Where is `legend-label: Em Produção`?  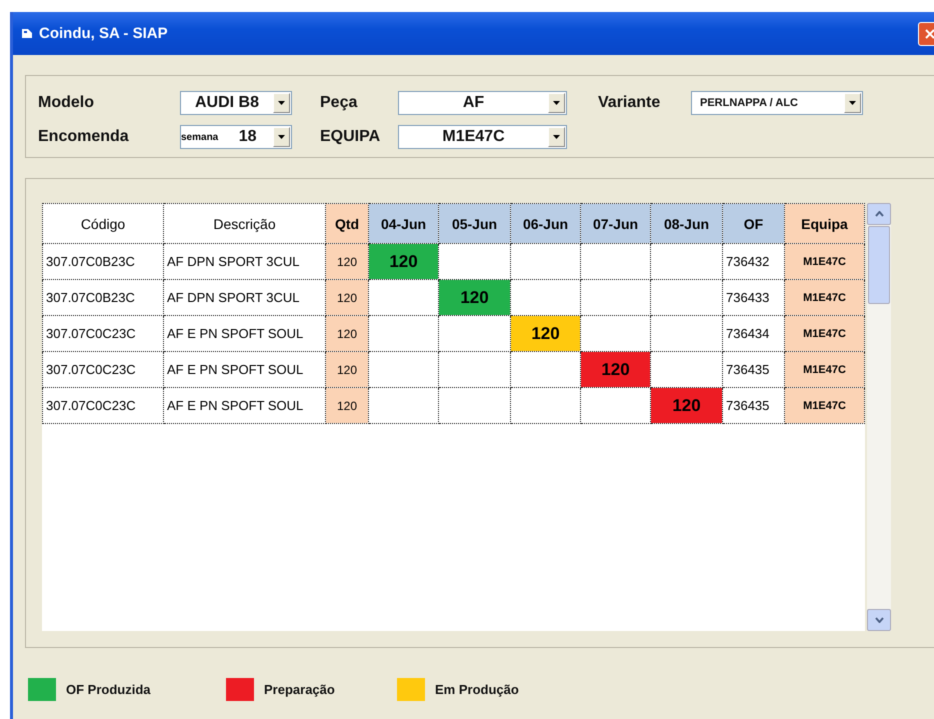
legend-label: Em Produção is located at coordinates (477, 689).